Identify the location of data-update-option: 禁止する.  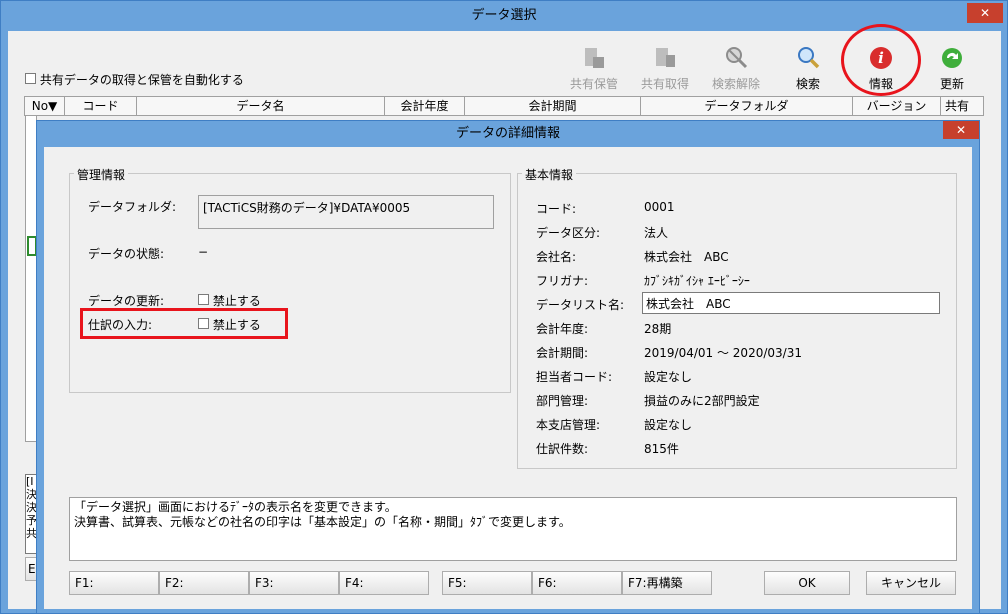
(229, 300).